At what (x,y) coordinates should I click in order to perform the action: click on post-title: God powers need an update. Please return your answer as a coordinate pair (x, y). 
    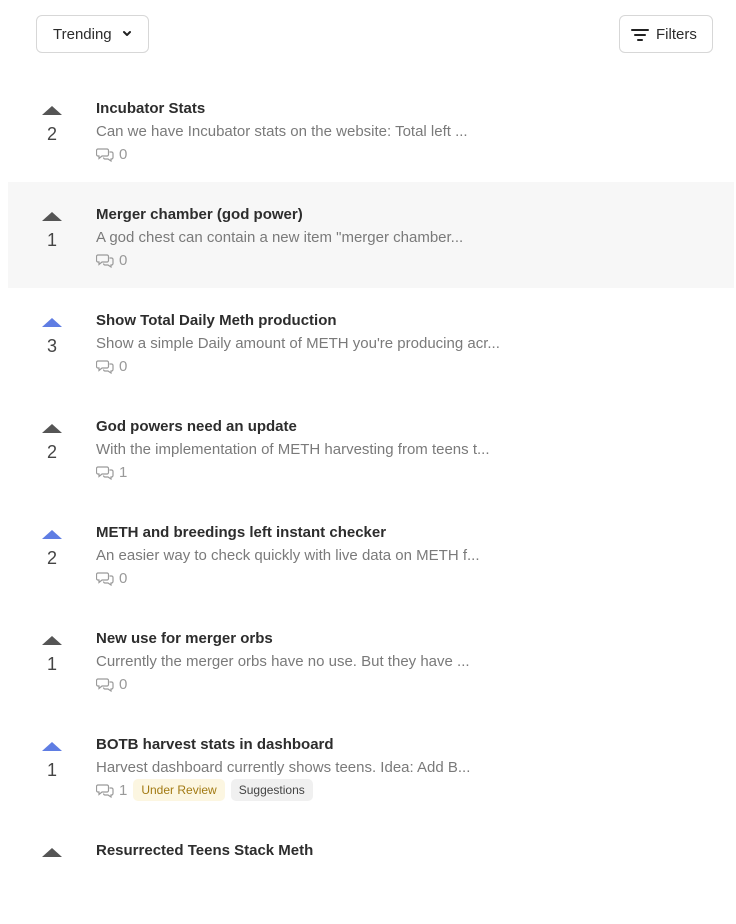
    Looking at the image, I should click on (396, 426).